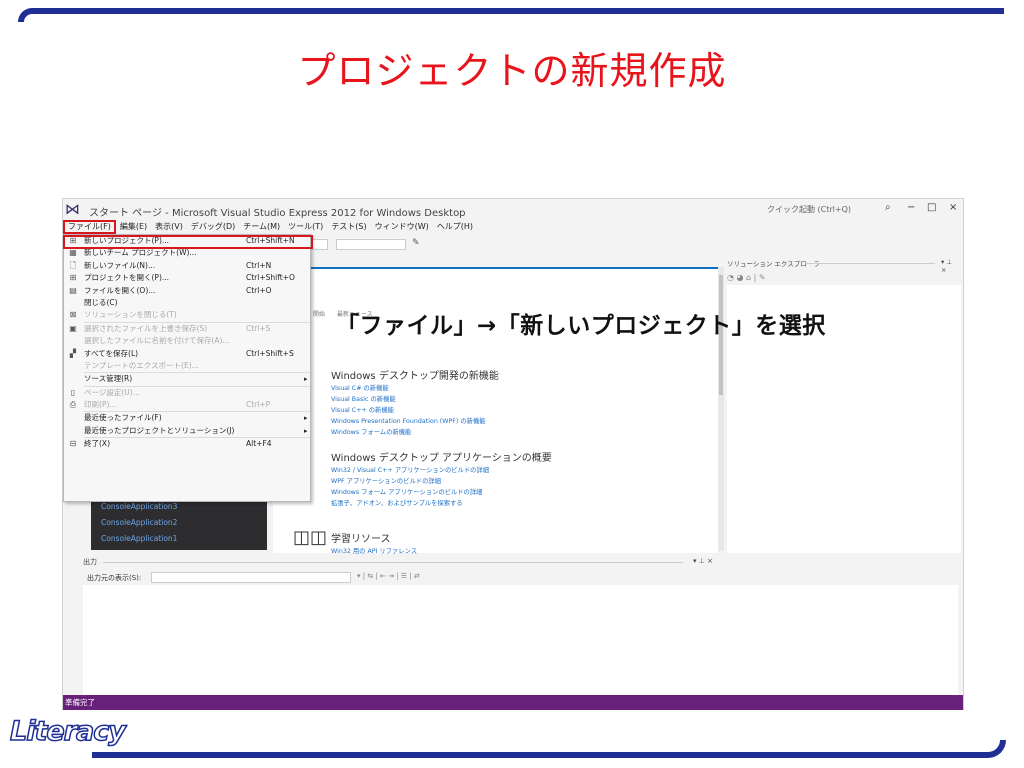 The height and width of the screenshot is (768, 1024). What do you see at coordinates (72, 209) in the screenshot?
I see `visual-studio-icon: ⋈` at bounding box center [72, 209].